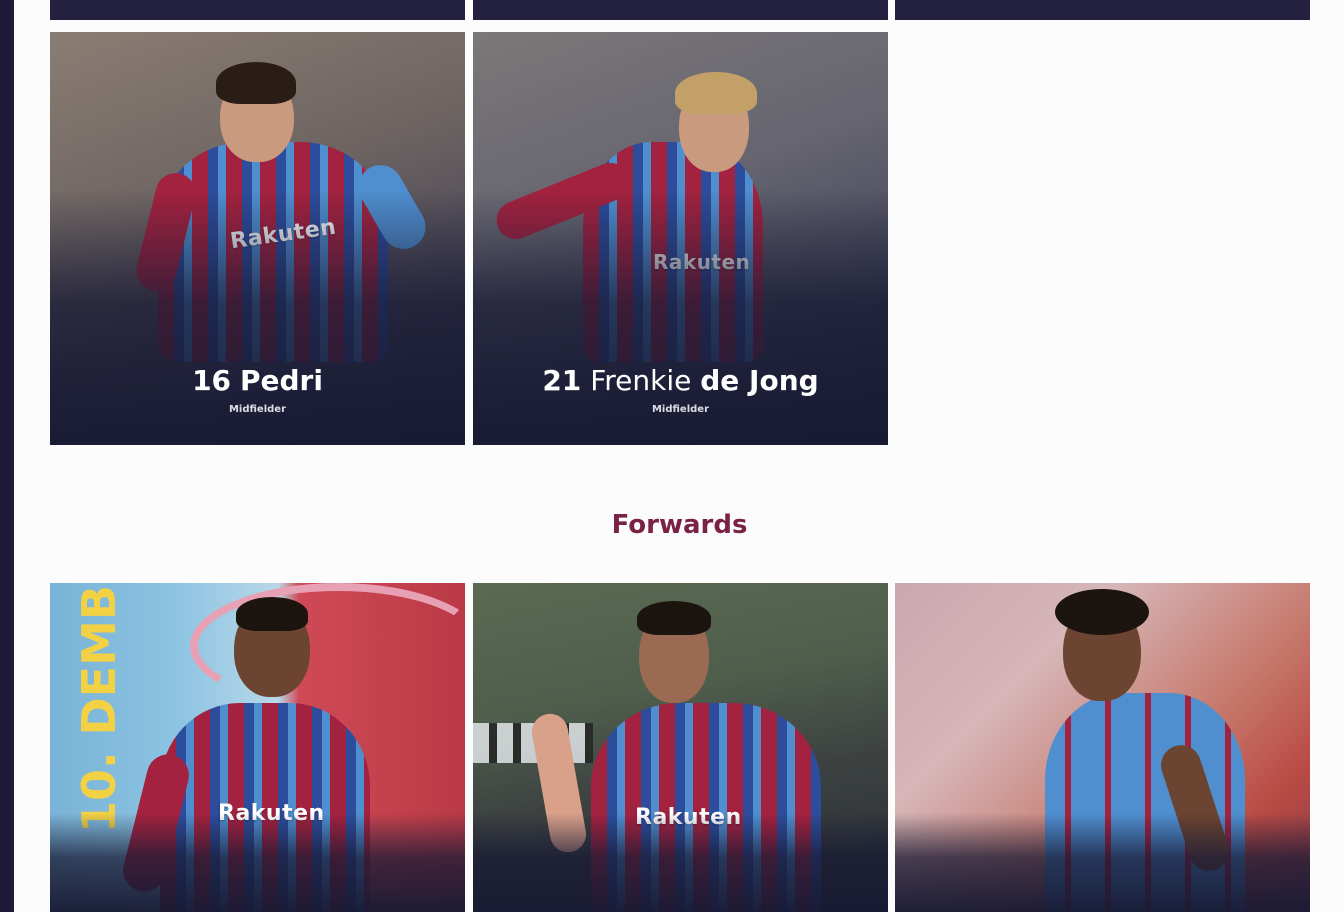  I want to click on player-caption: 21 Frenkie de Jong Midfielder, so click(680, 389).